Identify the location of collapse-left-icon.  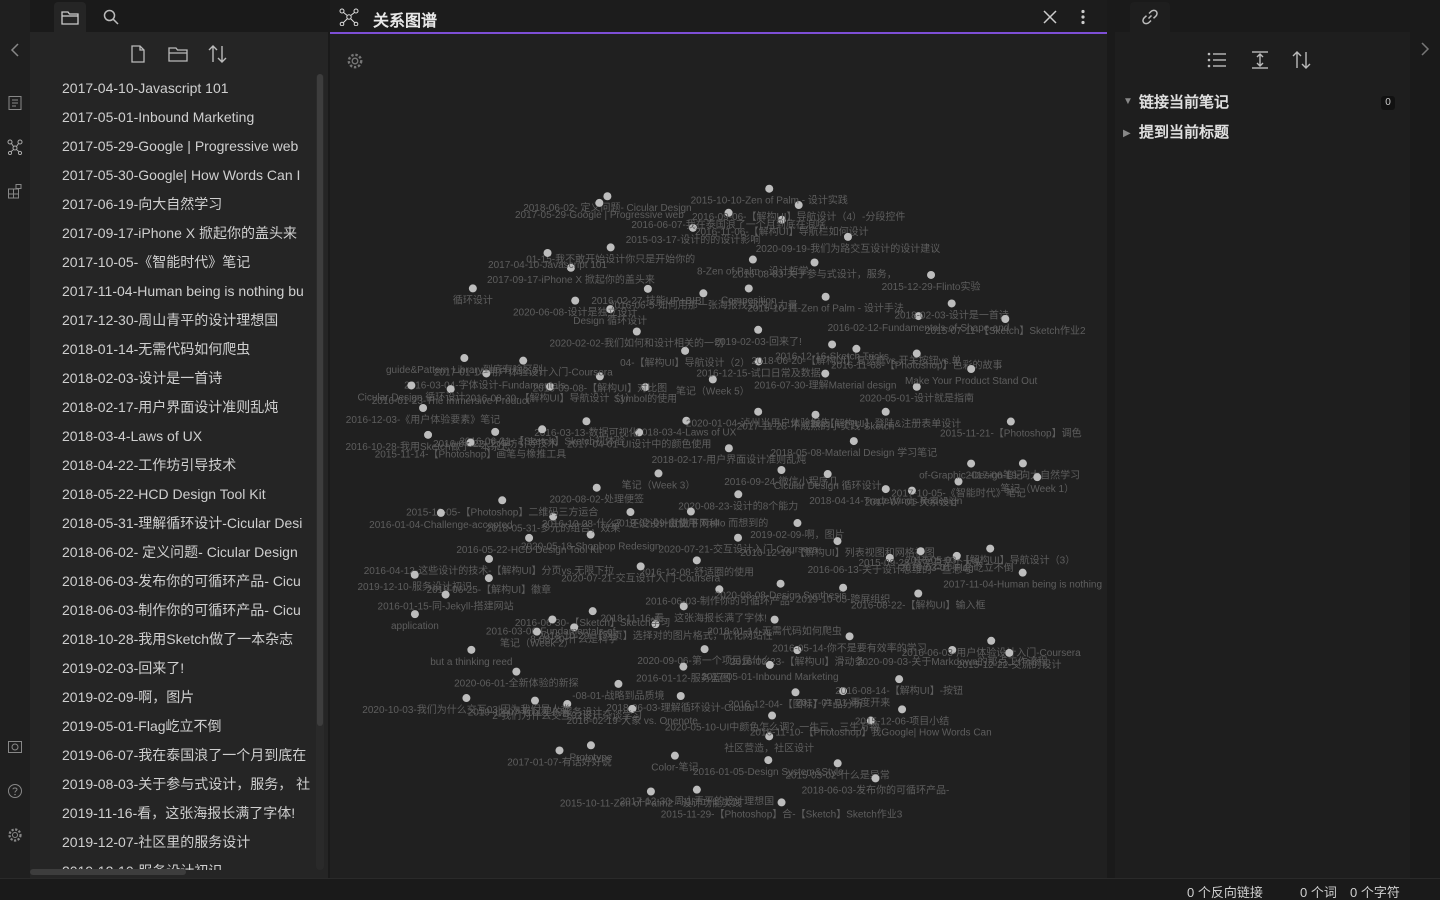
(15, 50).